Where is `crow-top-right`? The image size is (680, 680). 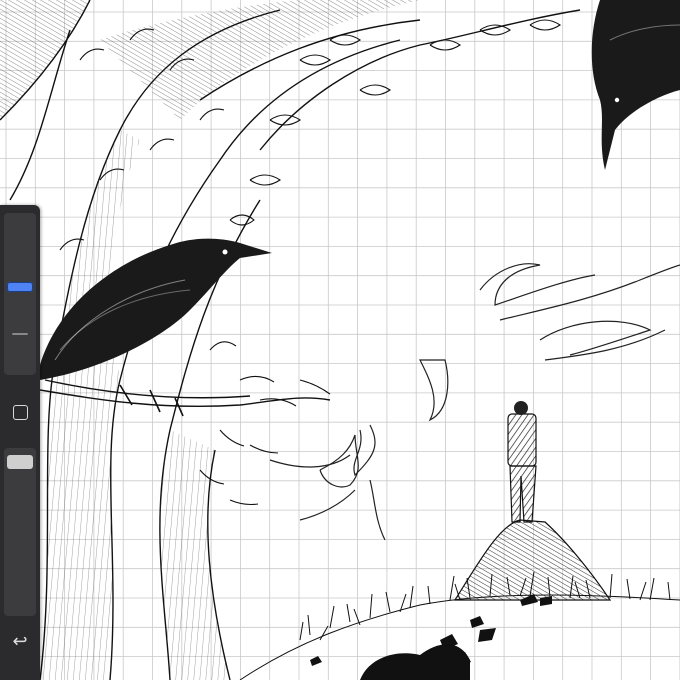 crow-top-right is located at coordinates (635, 85).